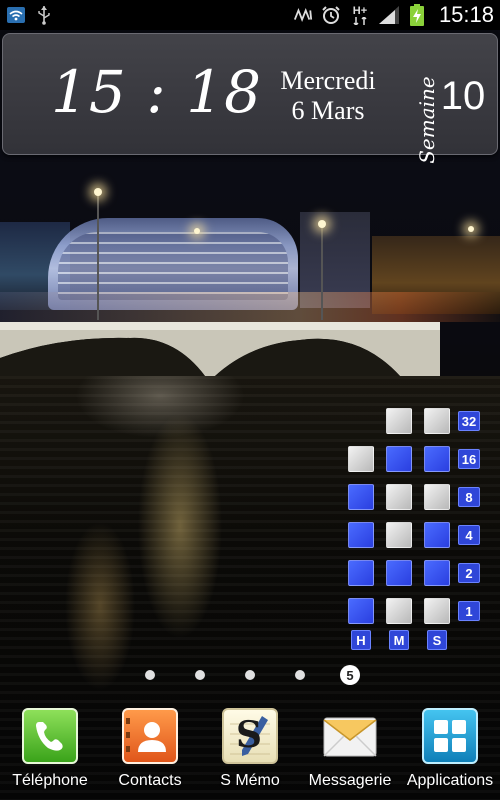  What do you see at coordinates (350, 780) in the screenshot?
I see `dock-app-label: Messagerie` at bounding box center [350, 780].